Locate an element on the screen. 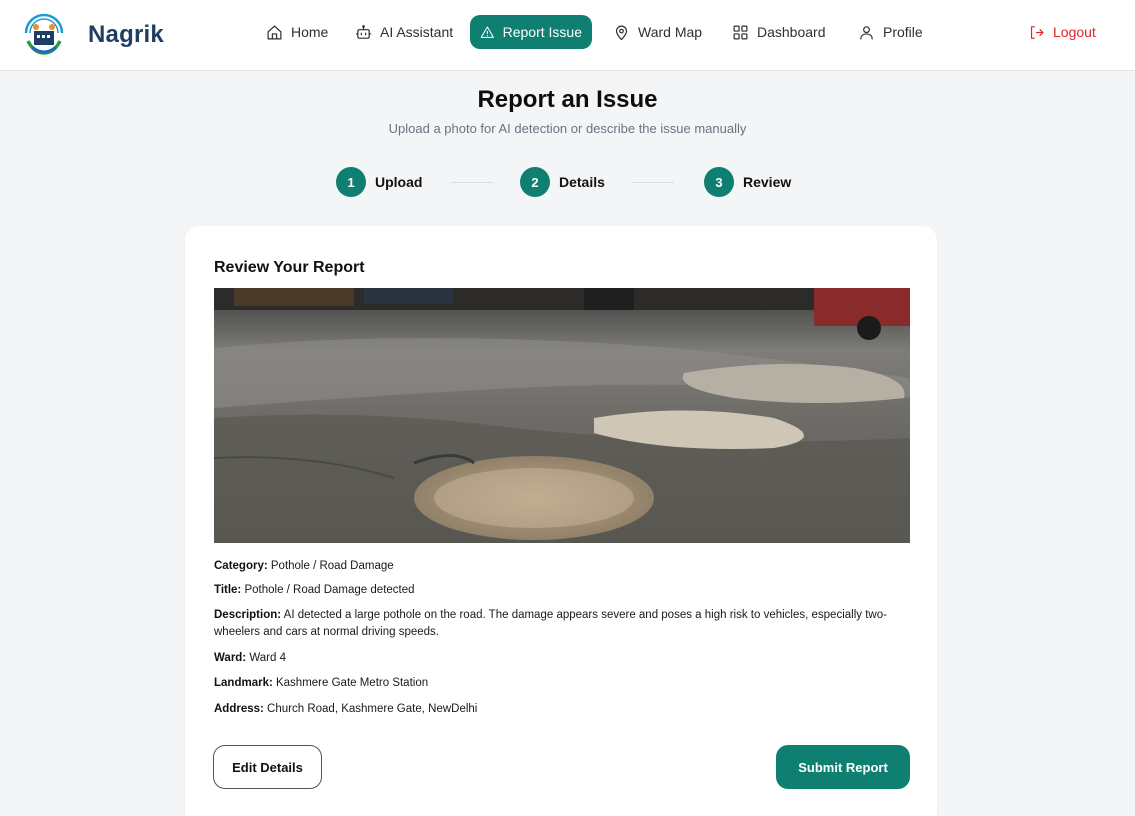 The width and height of the screenshot is (1135, 816). step-label: Upload is located at coordinates (399, 182).